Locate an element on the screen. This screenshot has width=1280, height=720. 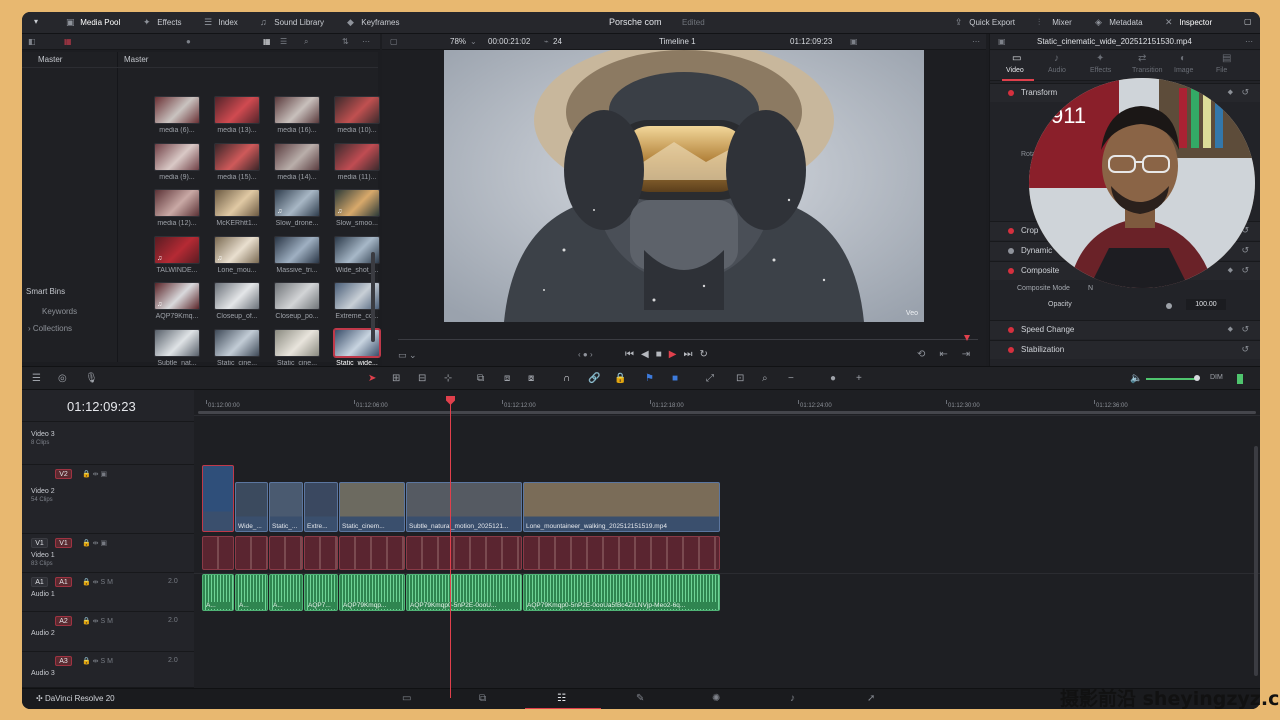
play-icon: ▶ is located at coordinates (676, 354).